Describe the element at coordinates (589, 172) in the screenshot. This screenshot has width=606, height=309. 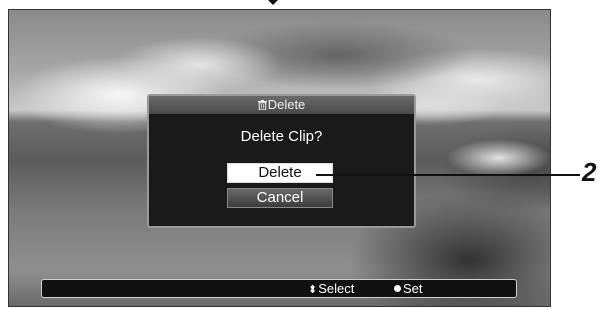
I see `callout-number: 2` at that location.